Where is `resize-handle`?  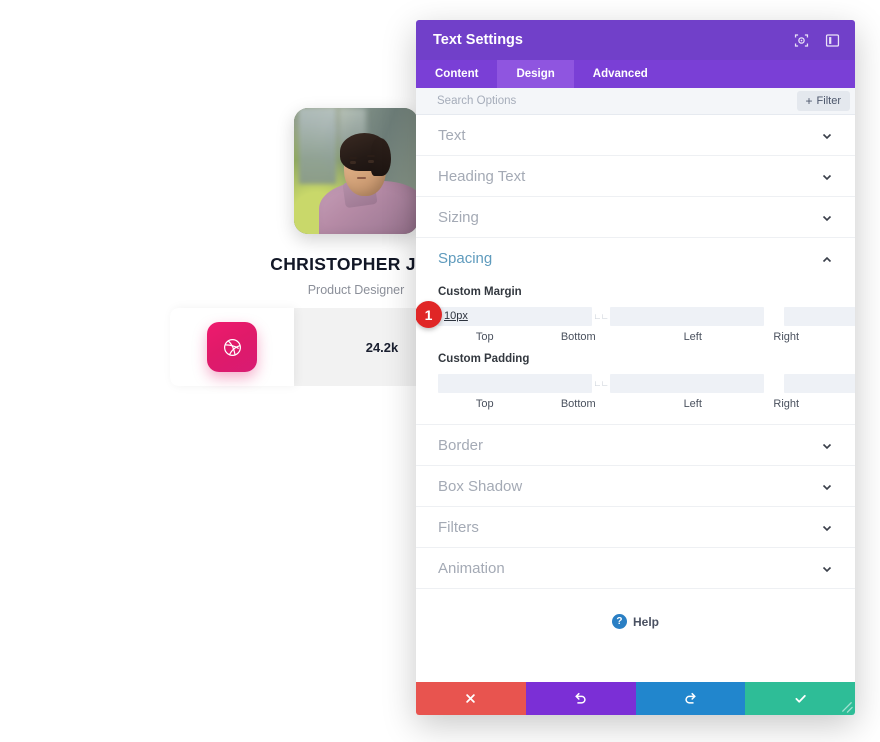
resize-handle is located at coordinates (846, 706).